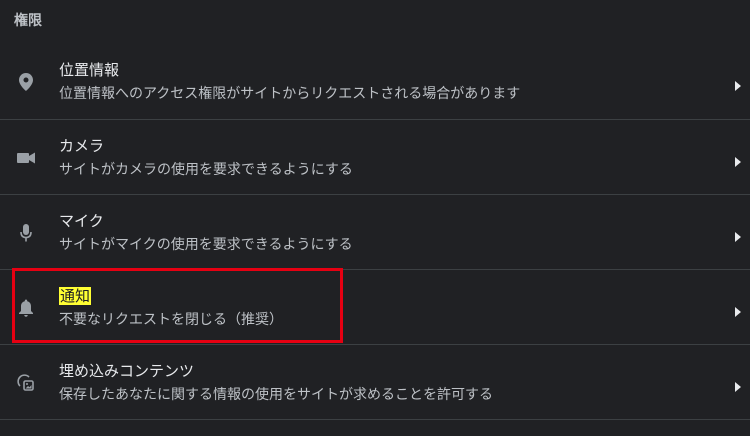 This screenshot has height=436, width=750. Describe the element at coordinates (127, 371) in the screenshot. I see `permission-title: 埋め込みコンテンツ` at that location.